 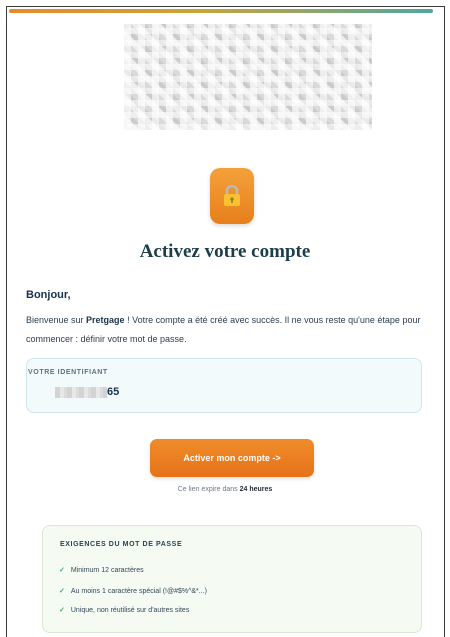 I want to click on requirement-text: Unique, non réutilisé sur d'autres sites, so click(x=130, y=610).